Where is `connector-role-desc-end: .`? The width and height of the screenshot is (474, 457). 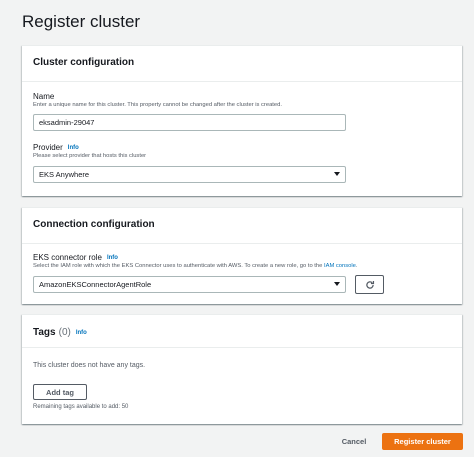
connector-role-desc-end: . is located at coordinates (356, 266).